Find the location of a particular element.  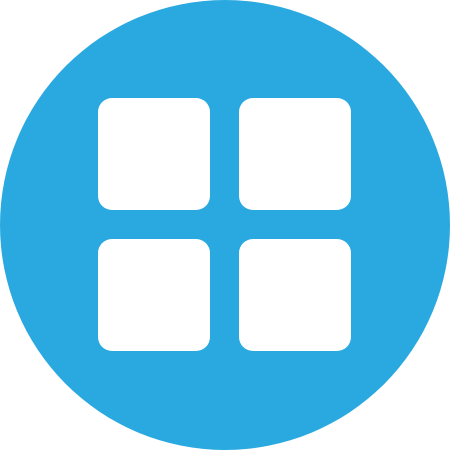

grid-tile-bottom-left is located at coordinates (154, 295).